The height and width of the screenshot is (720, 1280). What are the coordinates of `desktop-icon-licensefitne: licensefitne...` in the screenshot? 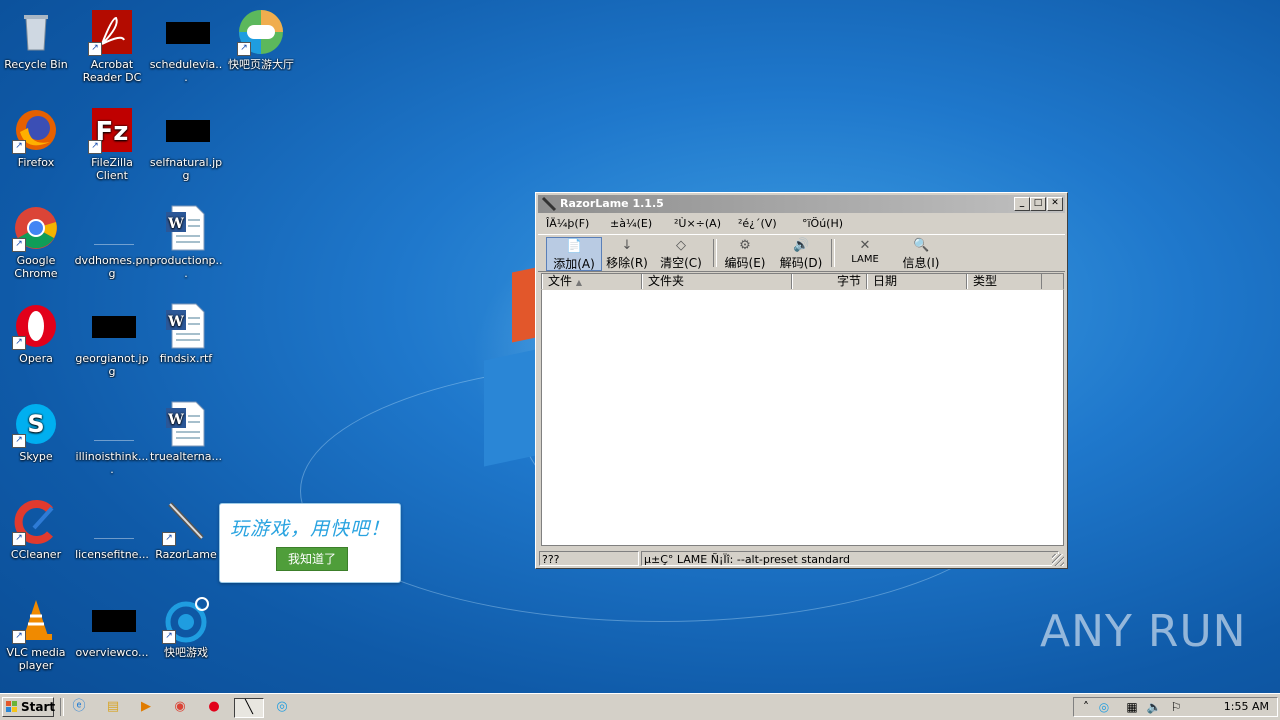 It's located at (112, 529).